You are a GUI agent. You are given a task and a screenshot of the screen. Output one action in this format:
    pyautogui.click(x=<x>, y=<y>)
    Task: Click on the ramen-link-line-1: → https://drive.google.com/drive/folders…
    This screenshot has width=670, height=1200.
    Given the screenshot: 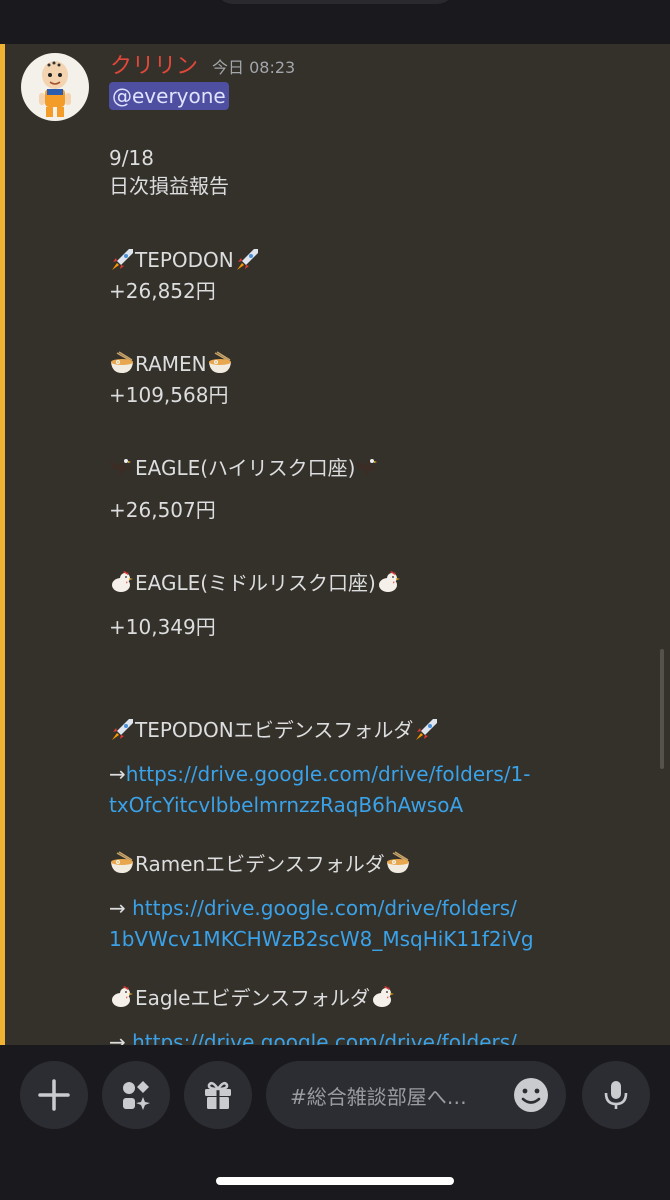 What is the action you would take?
    pyautogui.click(x=313, y=908)
    